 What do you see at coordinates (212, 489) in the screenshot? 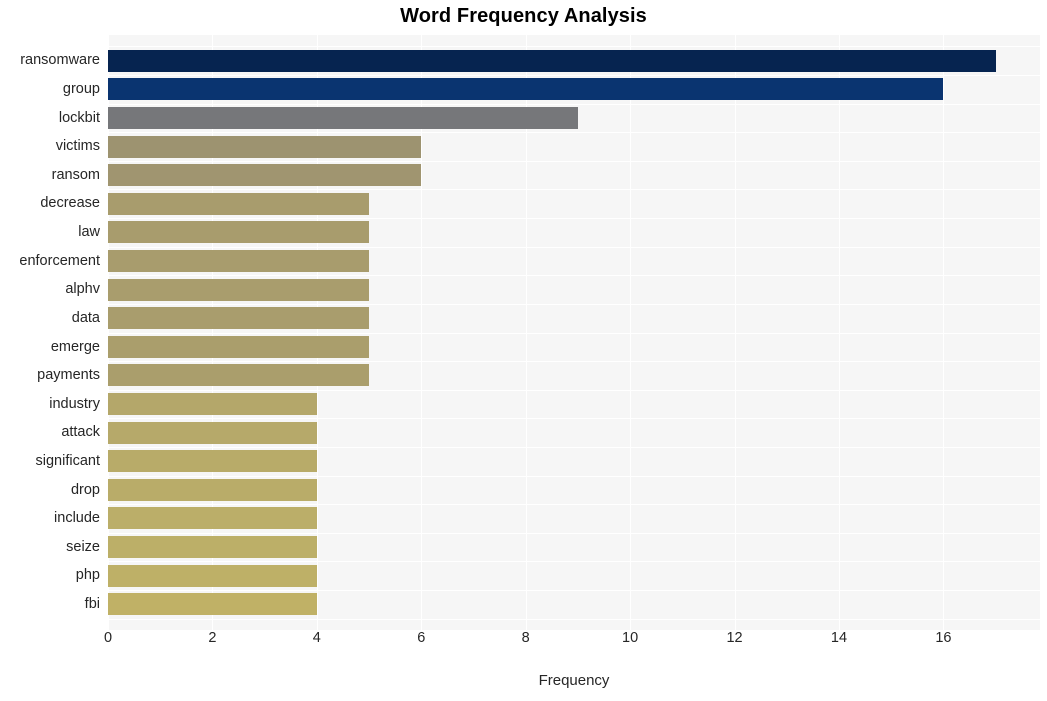
I see `bar-drop` at bounding box center [212, 489].